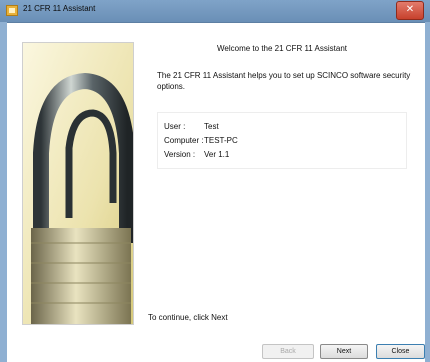  What do you see at coordinates (215, 11) in the screenshot?
I see `title-bar: 21 CFR 11 Assistant ✕` at bounding box center [215, 11].